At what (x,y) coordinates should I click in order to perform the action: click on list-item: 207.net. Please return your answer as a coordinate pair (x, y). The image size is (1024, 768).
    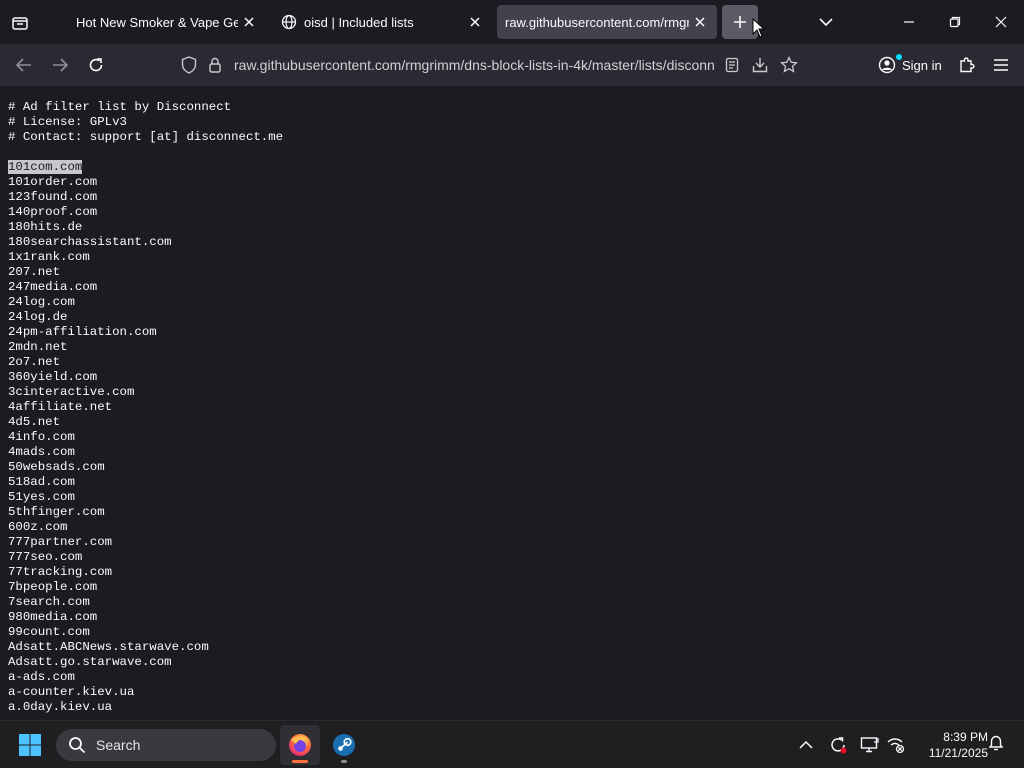
    Looking at the image, I should click on (34, 272).